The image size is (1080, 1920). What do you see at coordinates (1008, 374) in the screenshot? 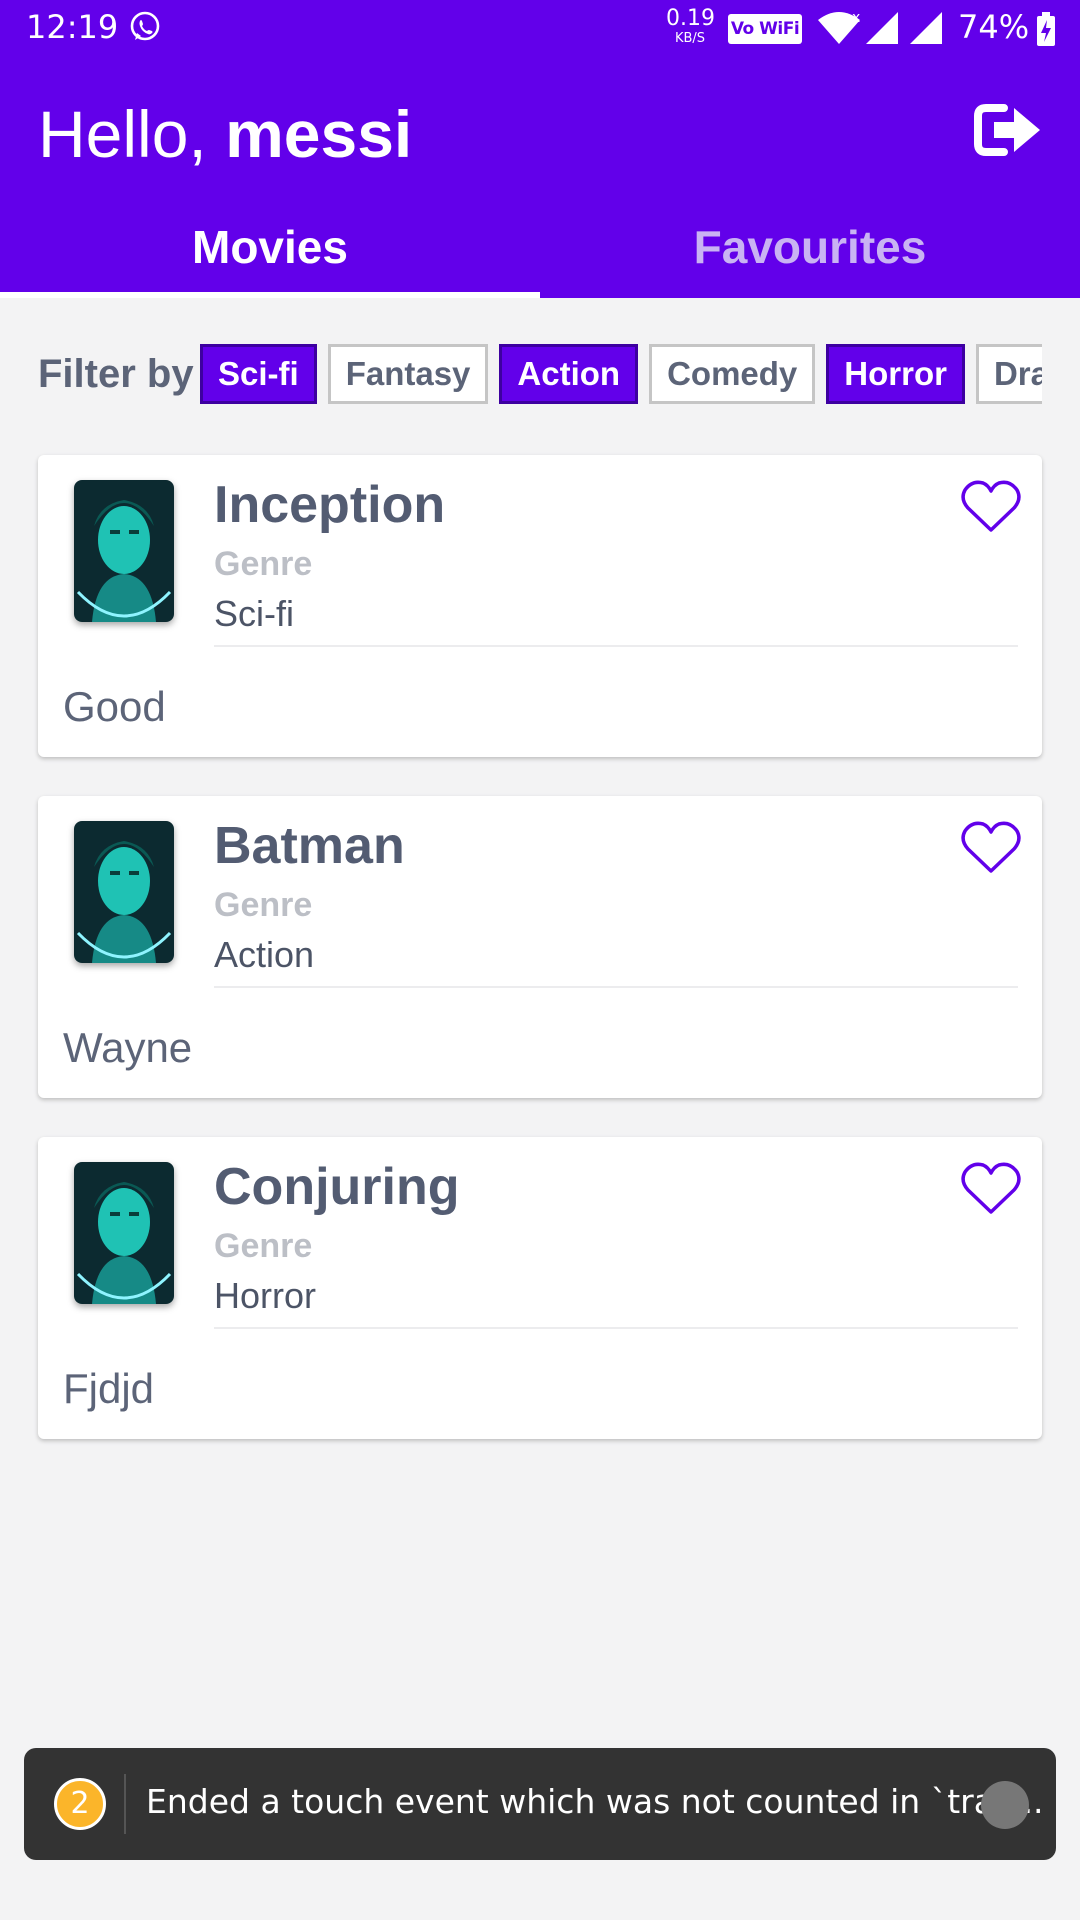
I see `chip-drama: Drama` at bounding box center [1008, 374].